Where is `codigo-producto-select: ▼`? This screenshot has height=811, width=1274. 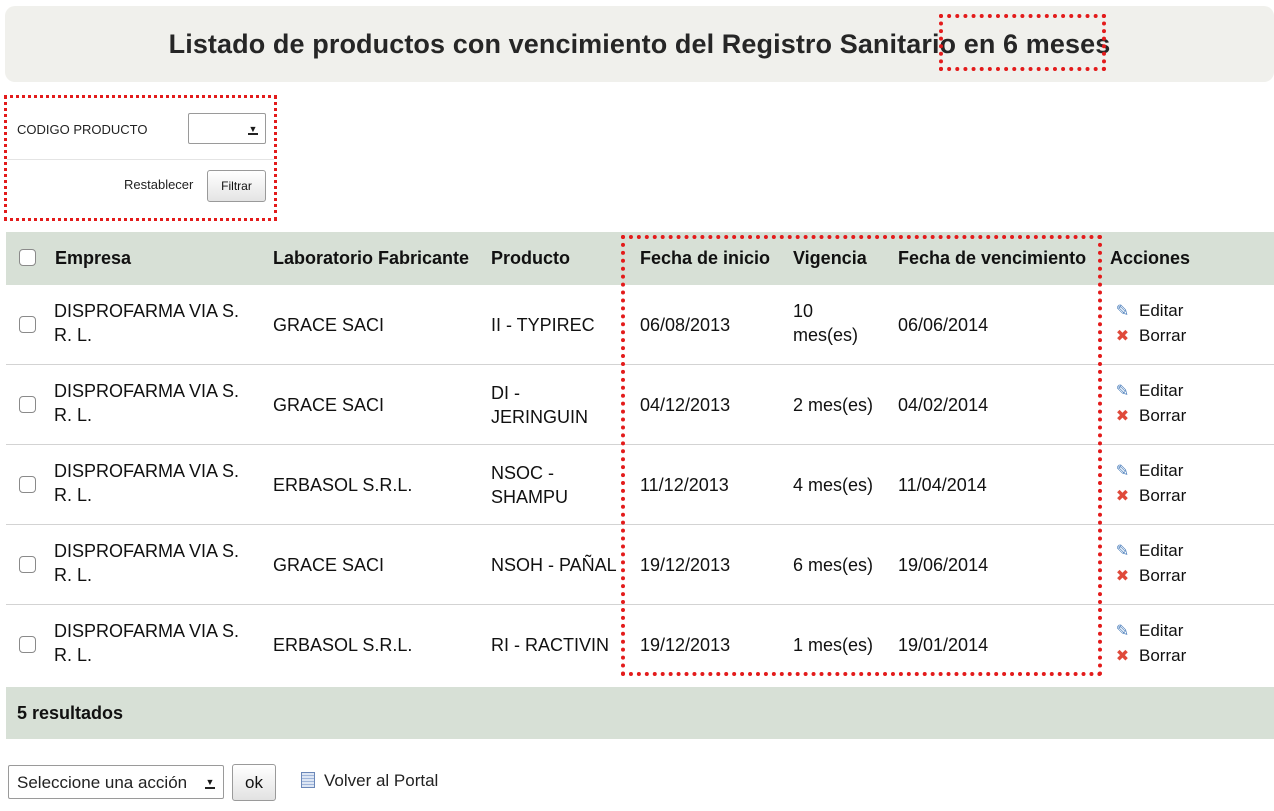 codigo-producto-select: ▼ is located at coordinates (227, 128).